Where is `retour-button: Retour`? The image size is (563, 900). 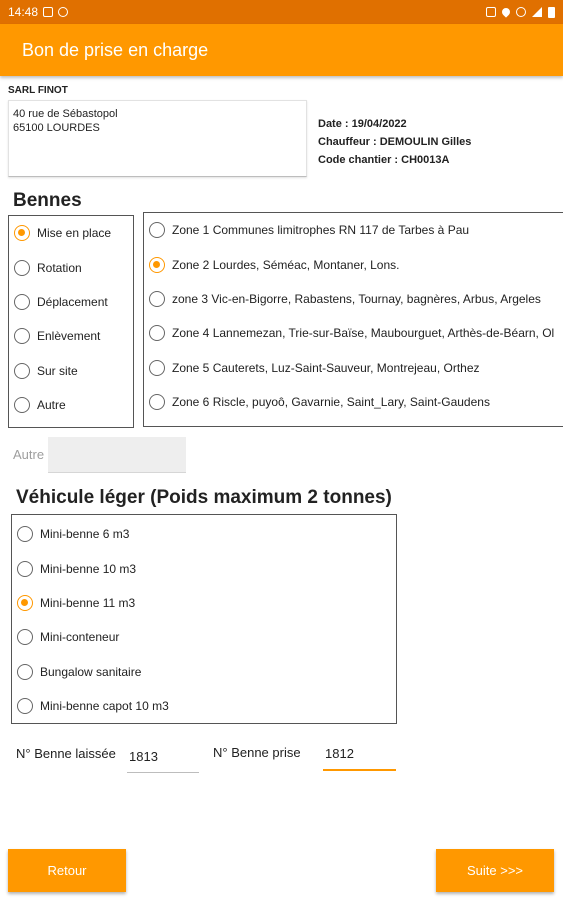 retour-button: Retour is located at coordinates (67, 870).